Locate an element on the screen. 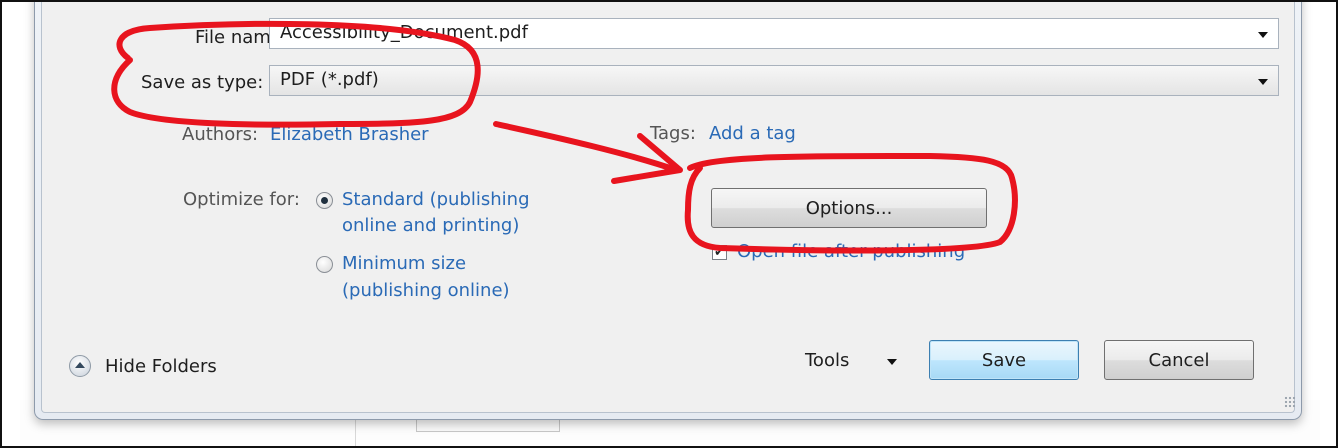 The height and width of the screenshot is (448, 1338). open-after-publishing: Open file after publishing is located at coordinates (851, 251).